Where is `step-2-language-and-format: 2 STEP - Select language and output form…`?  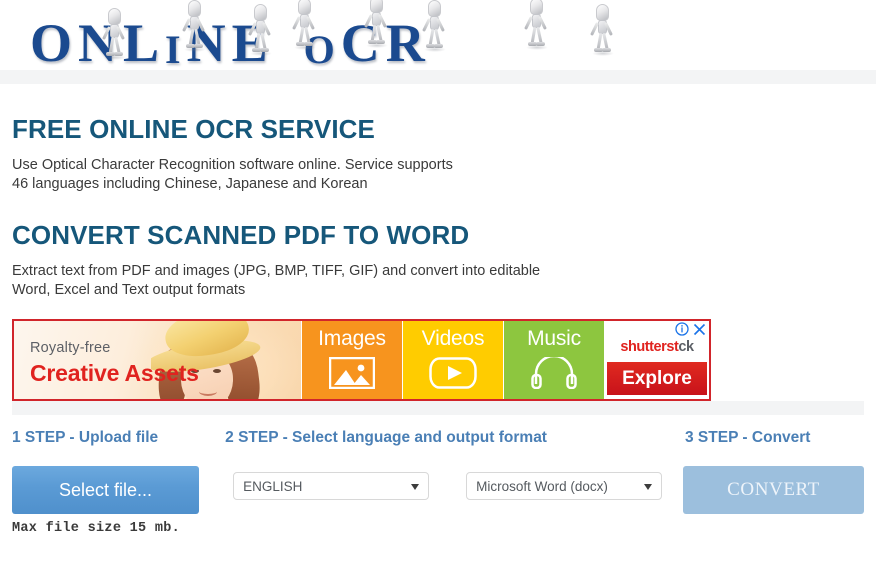 step-2-language-and-format: 2 STEP - Select language and output form… is located at coordinates (449, 482).